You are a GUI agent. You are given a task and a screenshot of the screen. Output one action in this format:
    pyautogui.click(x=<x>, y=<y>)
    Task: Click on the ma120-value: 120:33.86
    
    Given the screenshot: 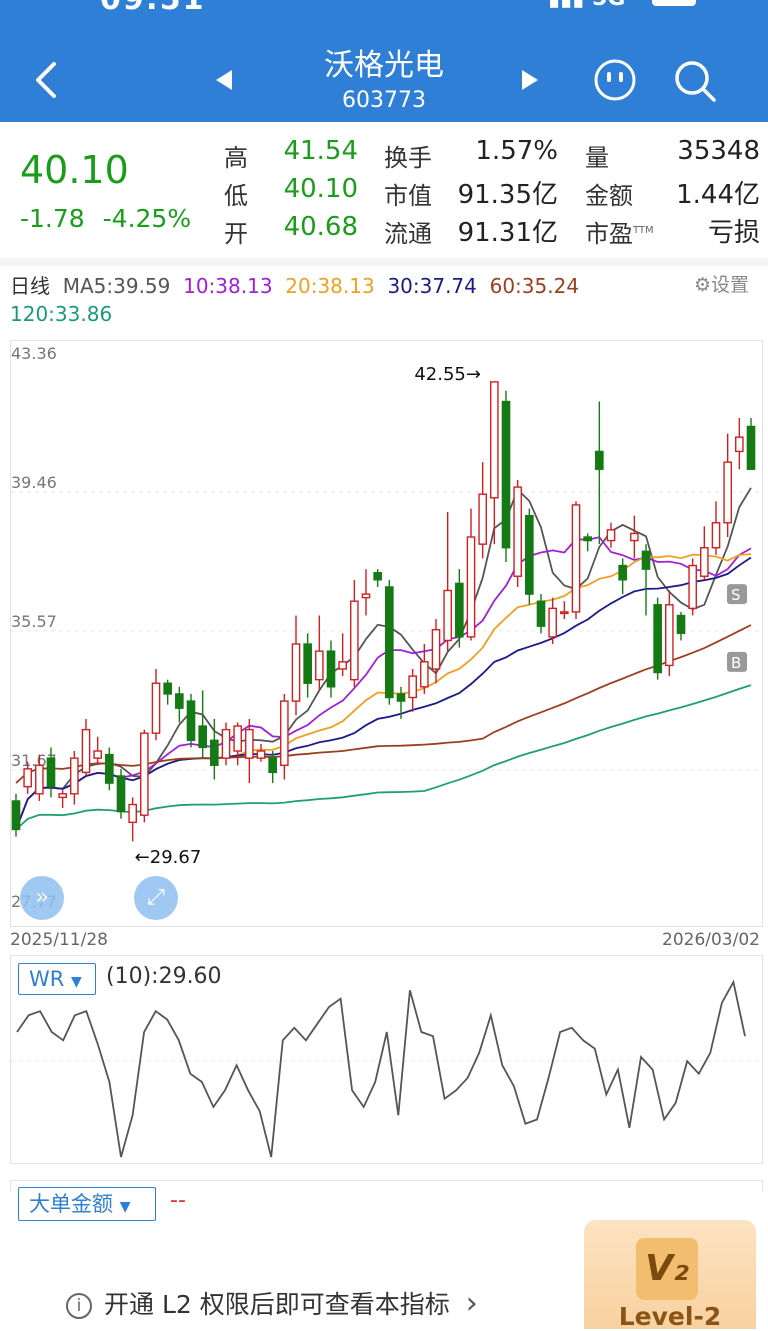 What is the action you would take?
    pyautogui.click(x=61, y=314)
    